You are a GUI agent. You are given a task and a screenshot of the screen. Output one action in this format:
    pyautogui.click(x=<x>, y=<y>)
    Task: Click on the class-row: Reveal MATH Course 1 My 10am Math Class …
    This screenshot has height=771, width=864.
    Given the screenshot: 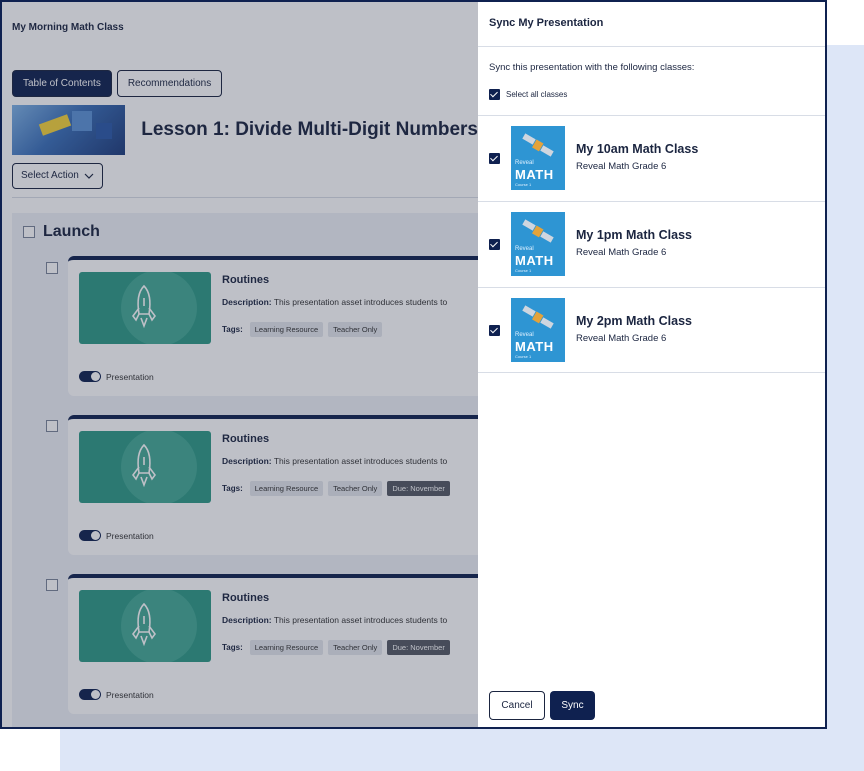 What is the action you would take?
    pyautogui.click(x=651, y=158)
    